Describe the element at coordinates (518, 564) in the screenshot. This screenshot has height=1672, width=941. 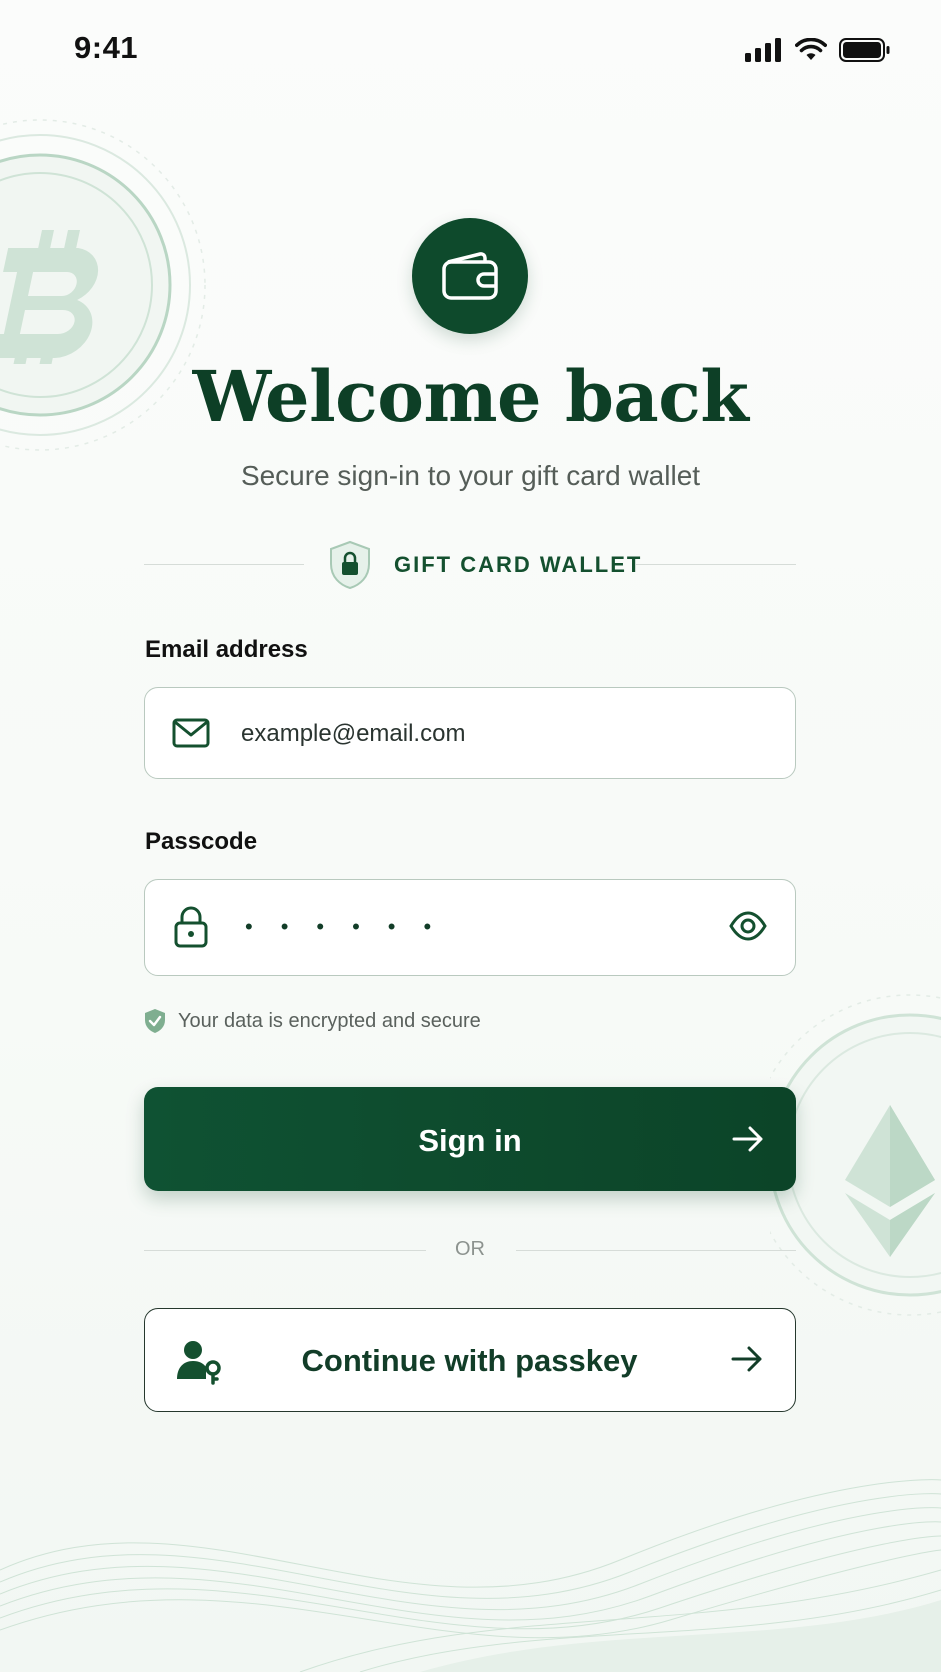
I see `brand-label: GIFT CARD WALLET` at that location.